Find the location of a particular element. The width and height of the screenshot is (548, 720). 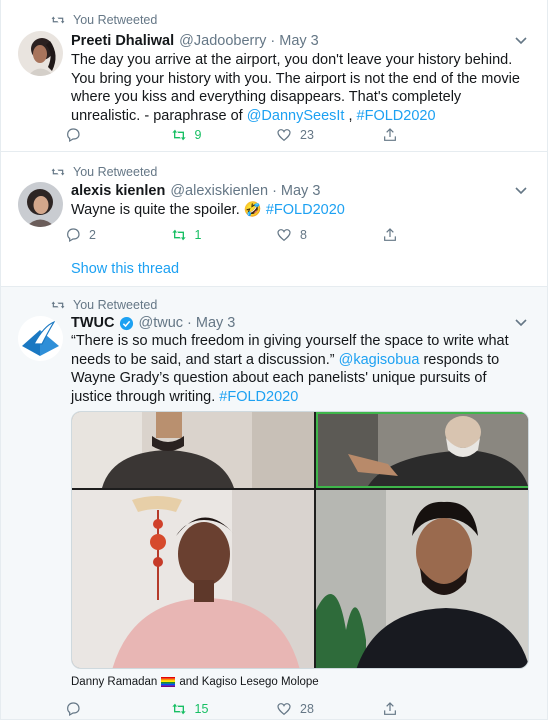

tweet-header: alexis kienlen @alexiskienlen · May 3 is located at coordinates (297, 191).